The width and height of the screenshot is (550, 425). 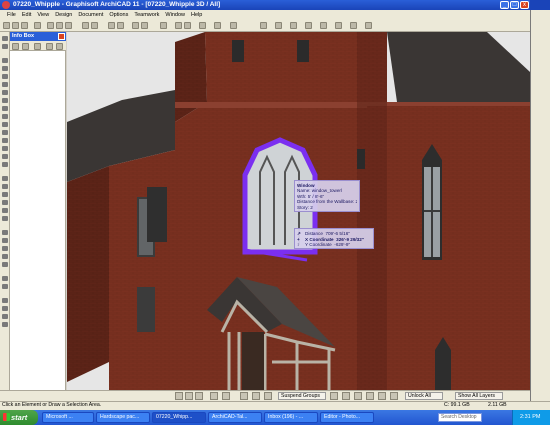 I want to click on section-tool-icon, so click(x=5, y=300).